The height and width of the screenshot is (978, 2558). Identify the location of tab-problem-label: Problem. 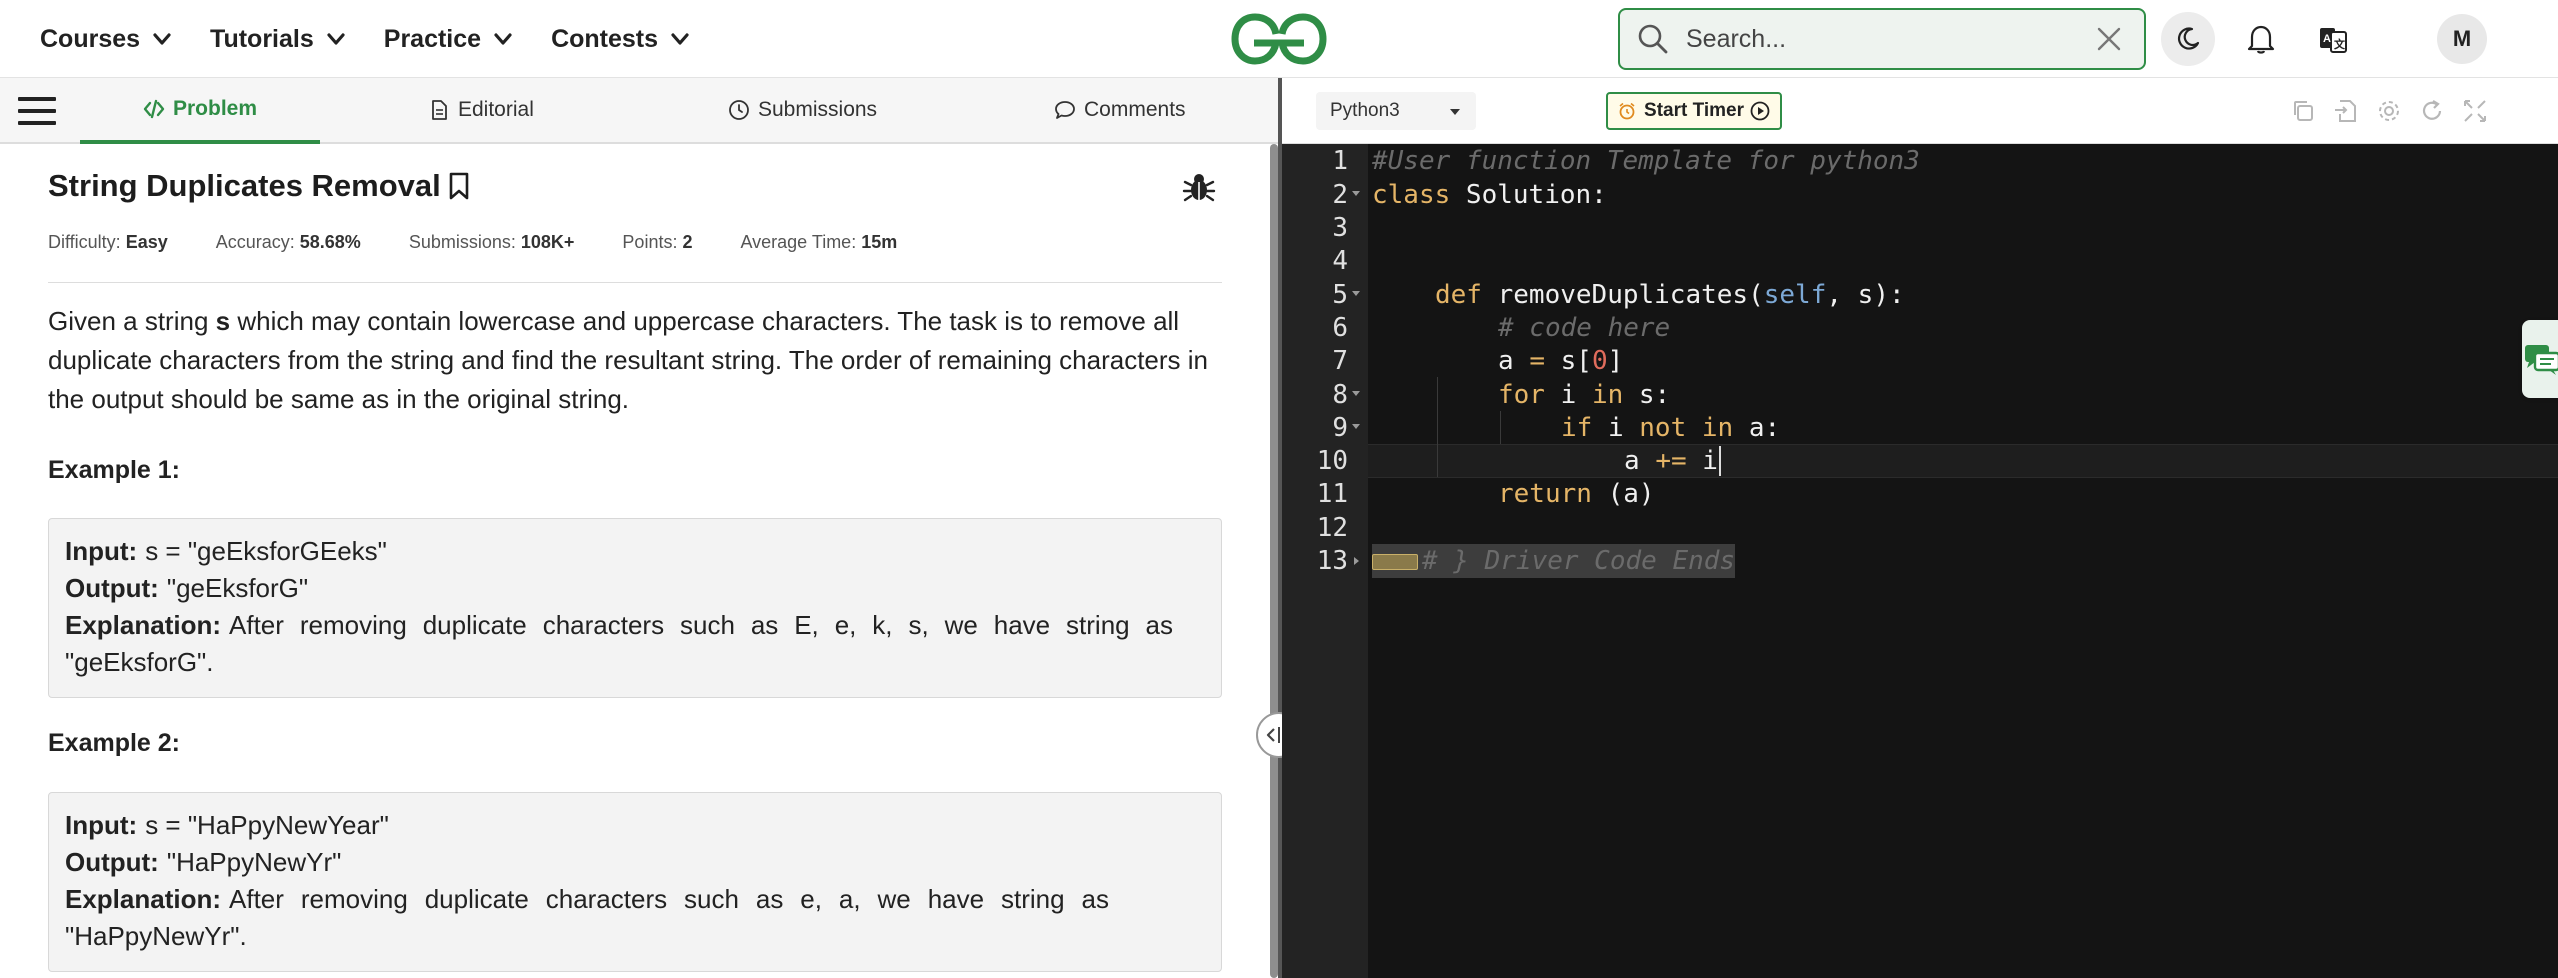
(215, 108).